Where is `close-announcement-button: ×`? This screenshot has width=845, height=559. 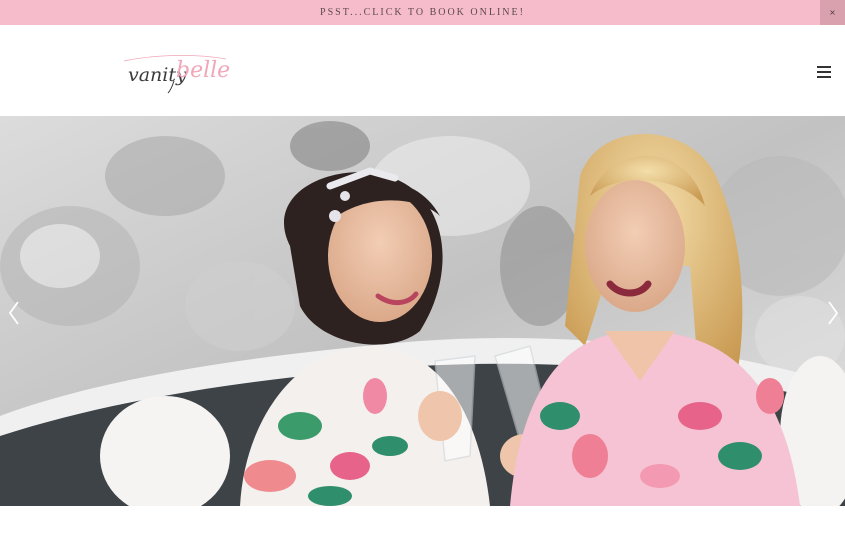 close-announcement-button: × is located at coordinates (832, 12).